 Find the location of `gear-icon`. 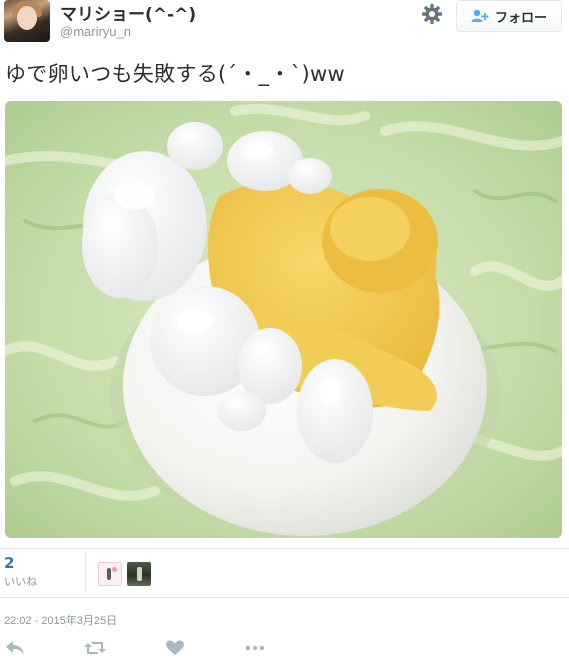

gear-icon is located at coordinates (432, 14).